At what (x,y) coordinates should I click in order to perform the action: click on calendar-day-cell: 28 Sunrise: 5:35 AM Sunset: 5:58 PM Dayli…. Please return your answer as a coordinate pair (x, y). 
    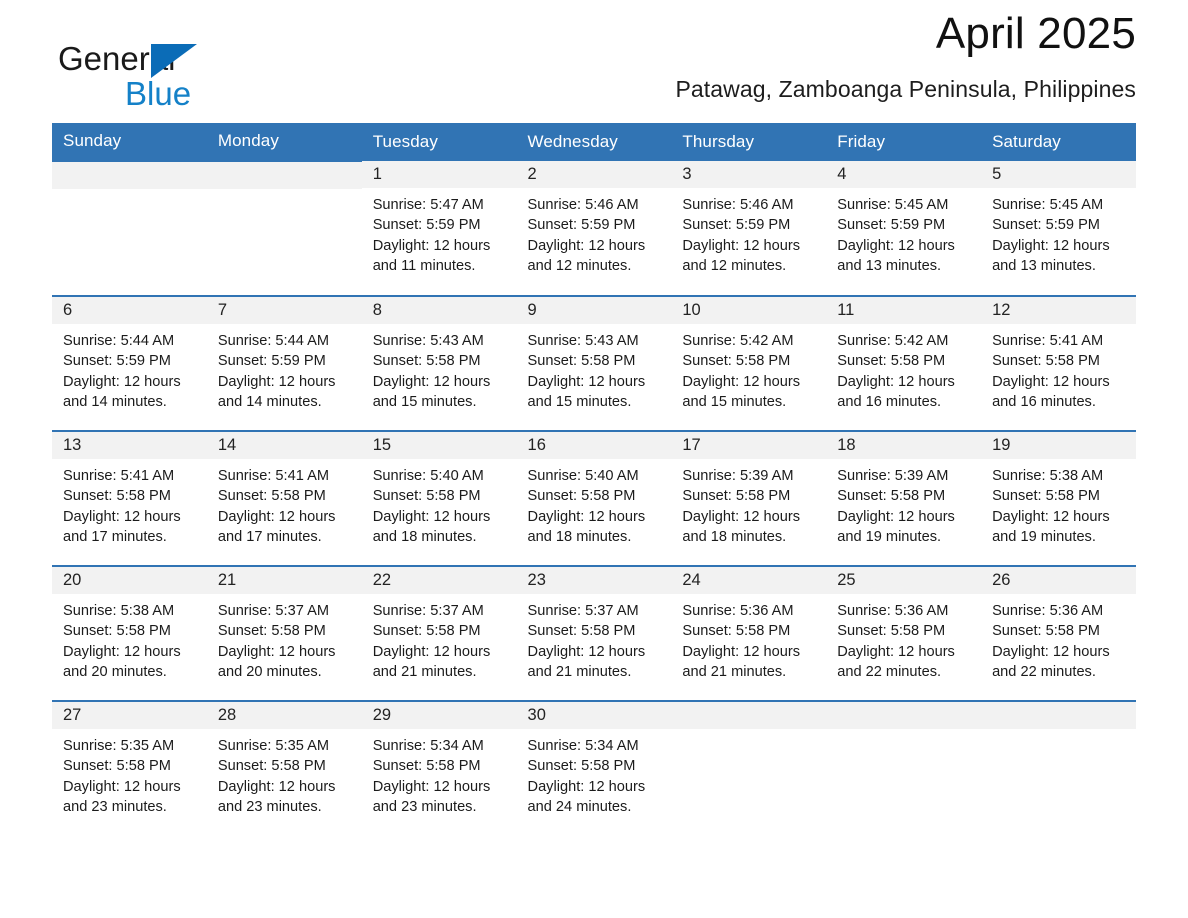
    Looking at the image, I should click on (284, 768).